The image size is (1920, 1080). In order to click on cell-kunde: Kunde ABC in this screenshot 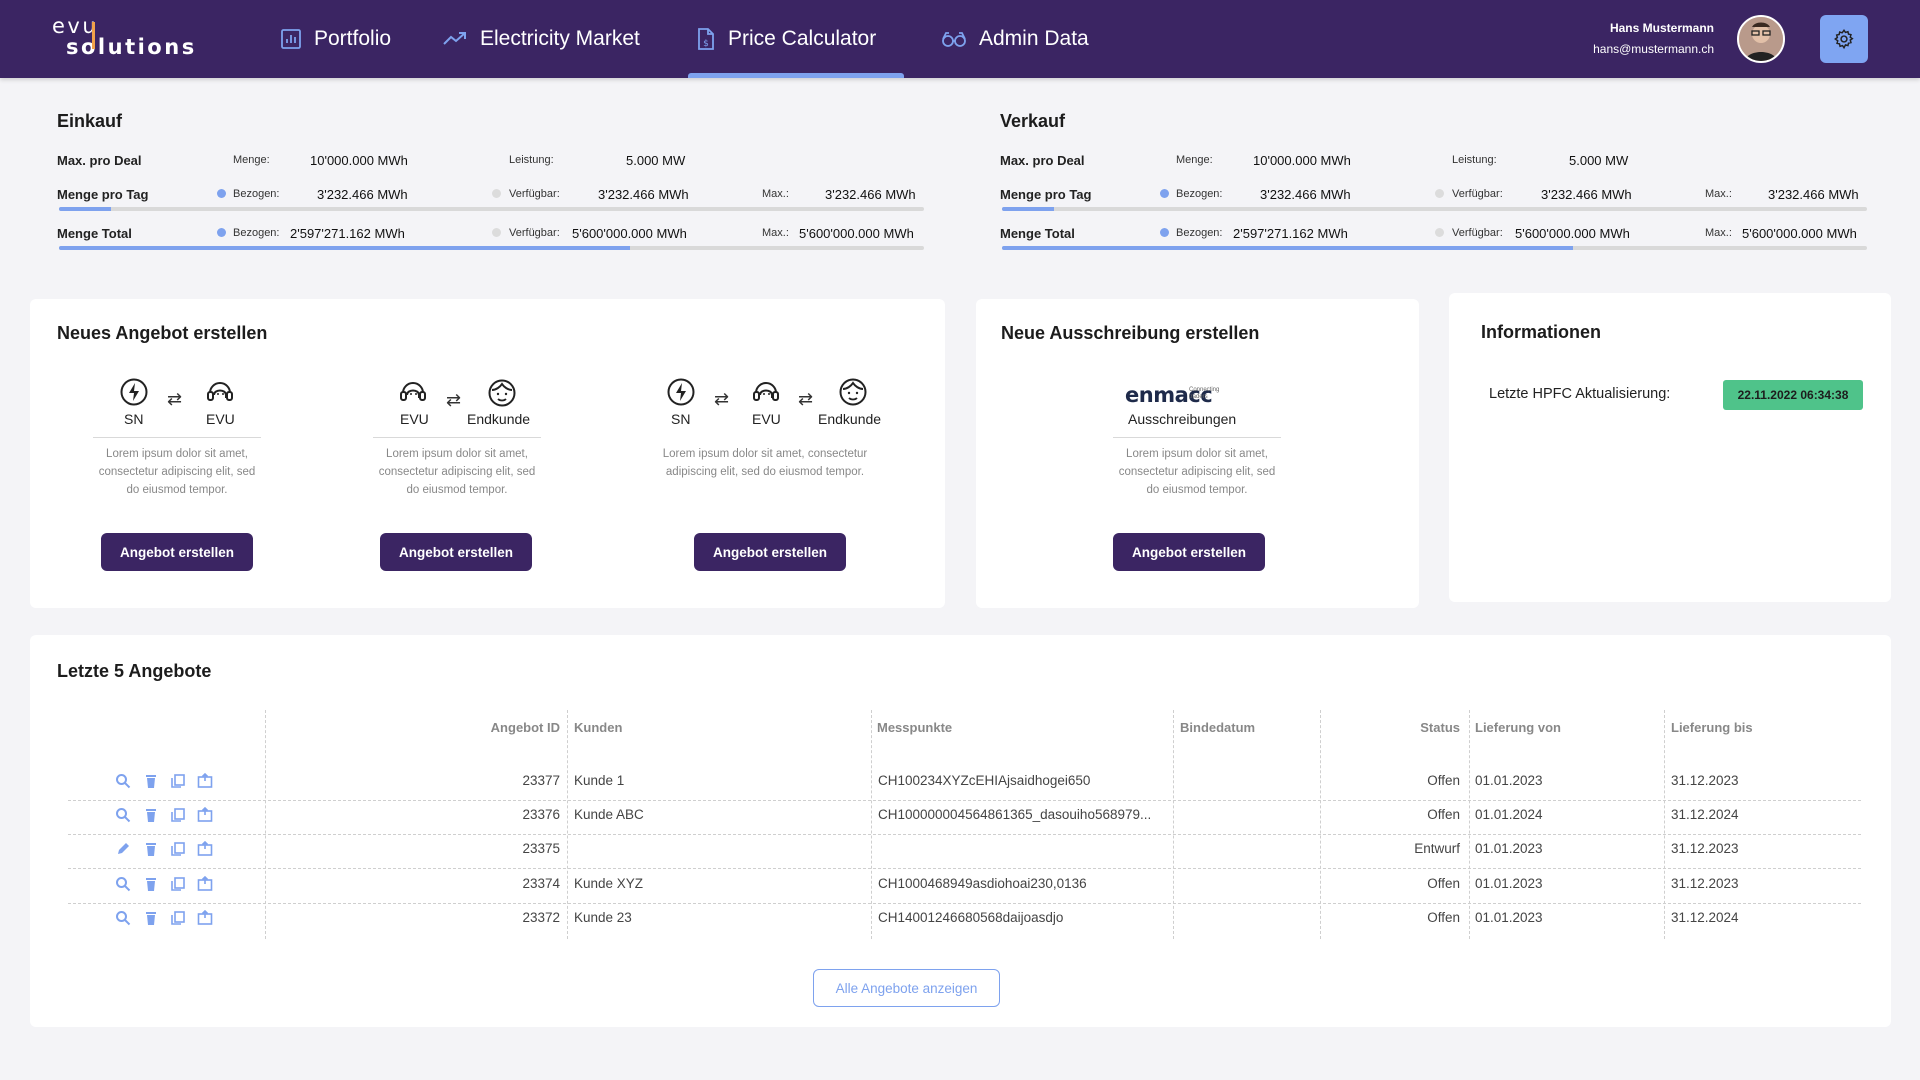, I will do `click(609, 814)`.